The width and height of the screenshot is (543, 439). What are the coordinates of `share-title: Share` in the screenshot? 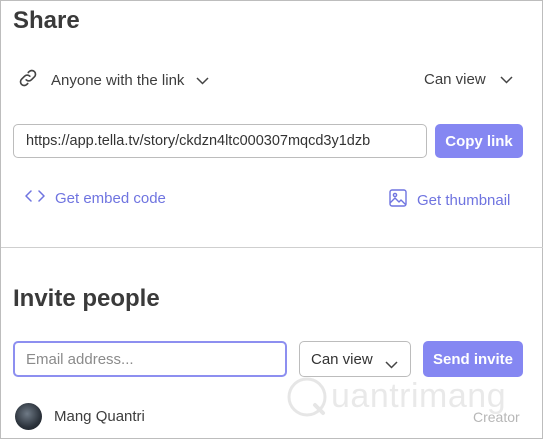 It's located at (46, 20).